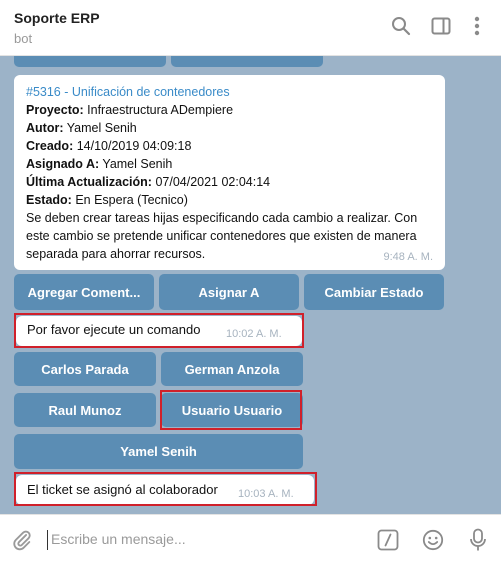  What do you see at coordinates (134, 146) in the screenshot?
I see `created-value: 14/10/2019 04:09:18` at bounding box center [134, 146].